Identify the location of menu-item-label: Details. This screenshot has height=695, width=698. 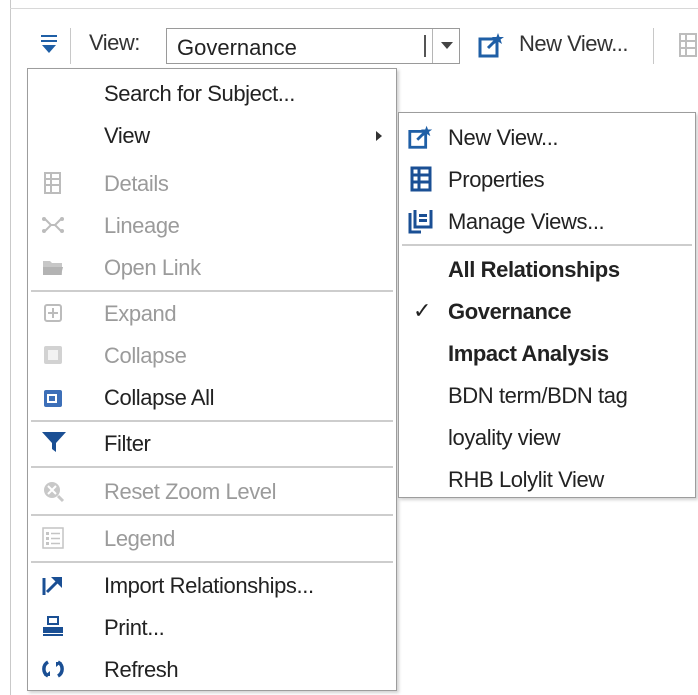
(136, 183).